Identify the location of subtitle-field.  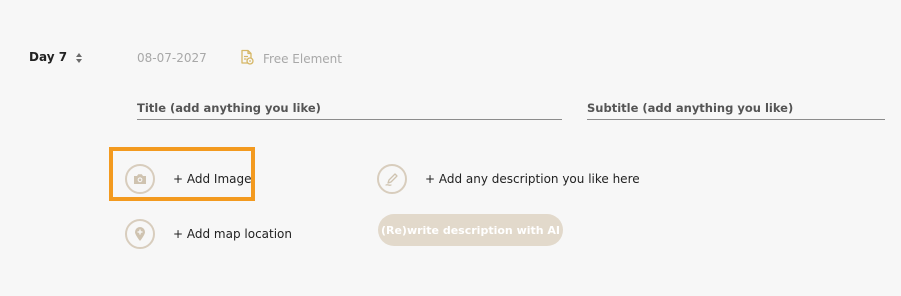
(736, 108).